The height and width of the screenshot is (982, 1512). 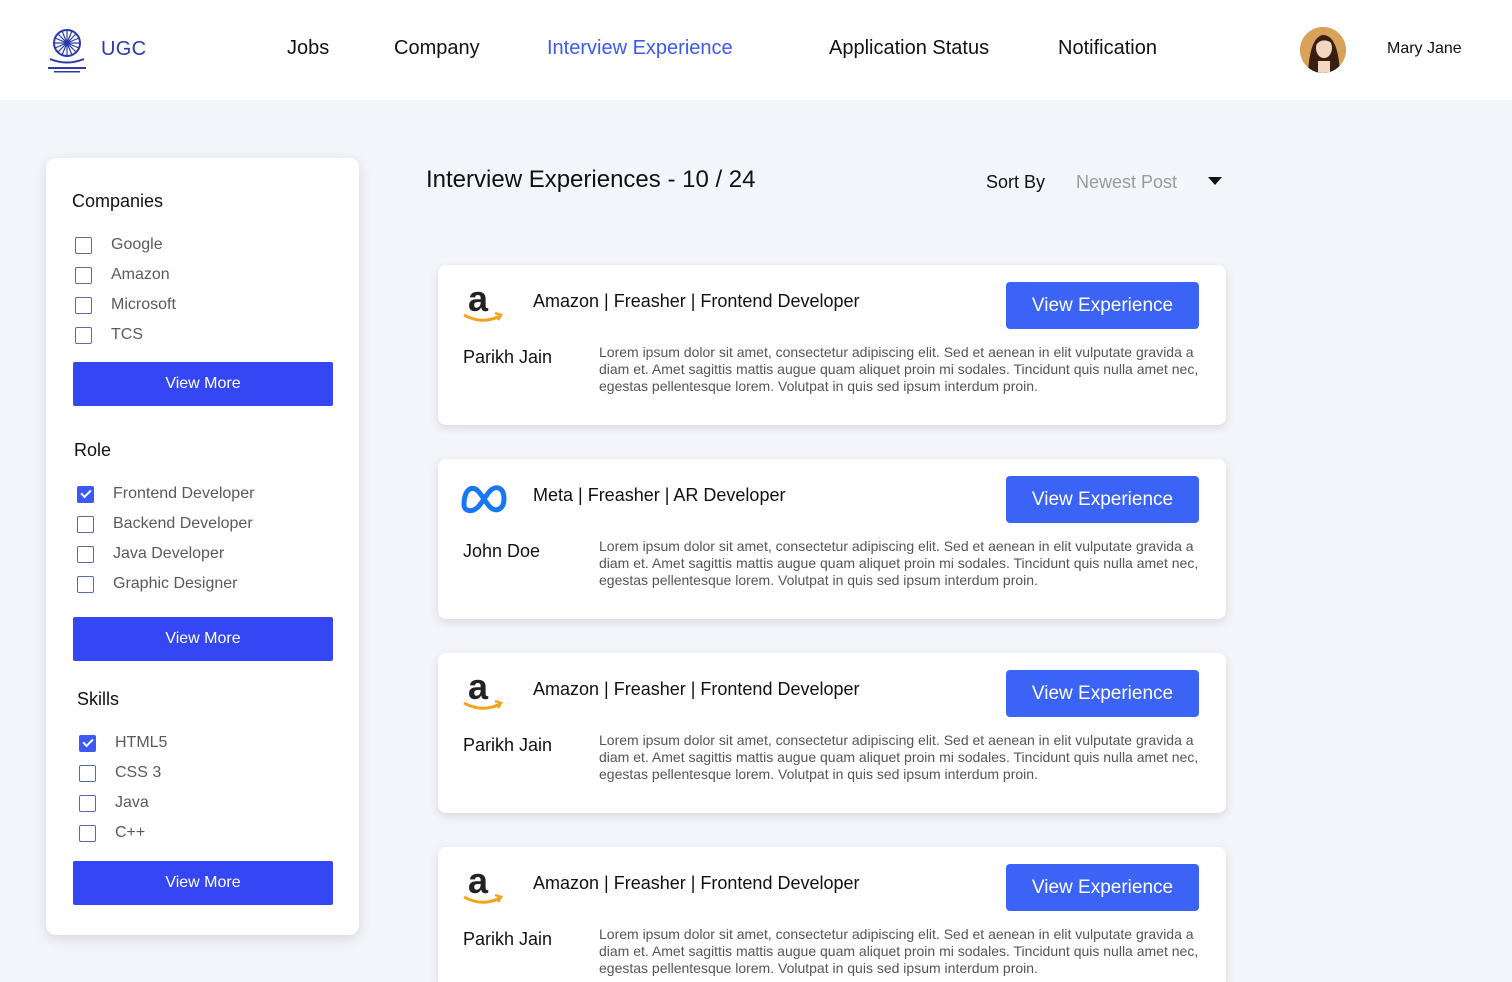 What do you see at coordinates (203, 384) in the screenshot?
I see `companies-view-more-button: View More` at bounding box center [203, 384].